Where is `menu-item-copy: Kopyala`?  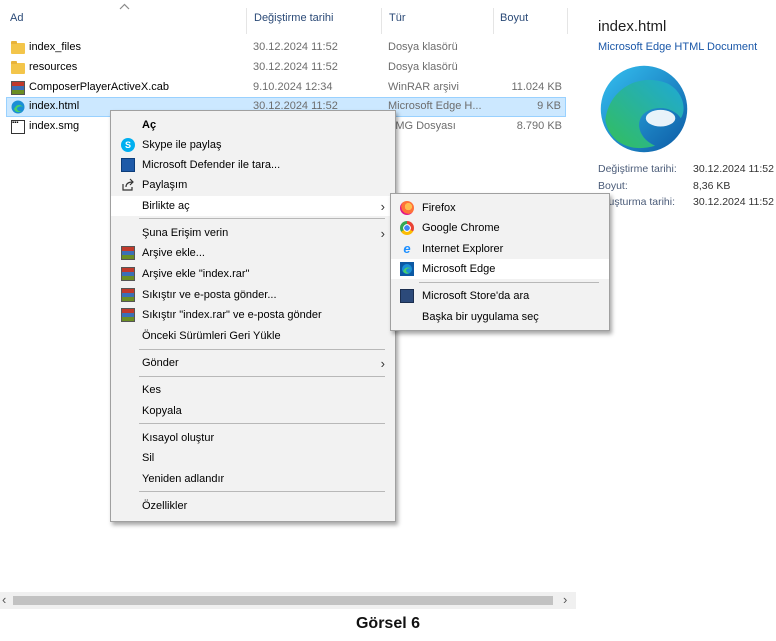
menu-item-copy: Kopyala is located at coordinates (253, 411).